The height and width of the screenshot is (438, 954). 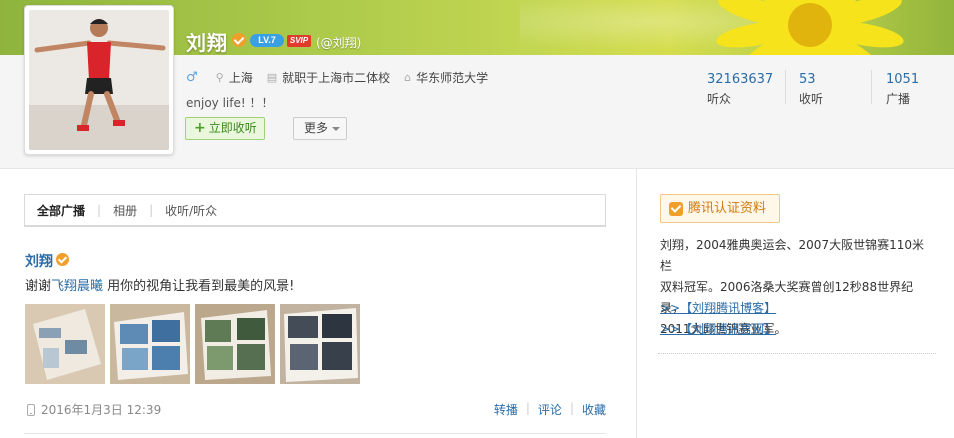 I want to click on repost-button: 转播, so click(x=506, y=409).